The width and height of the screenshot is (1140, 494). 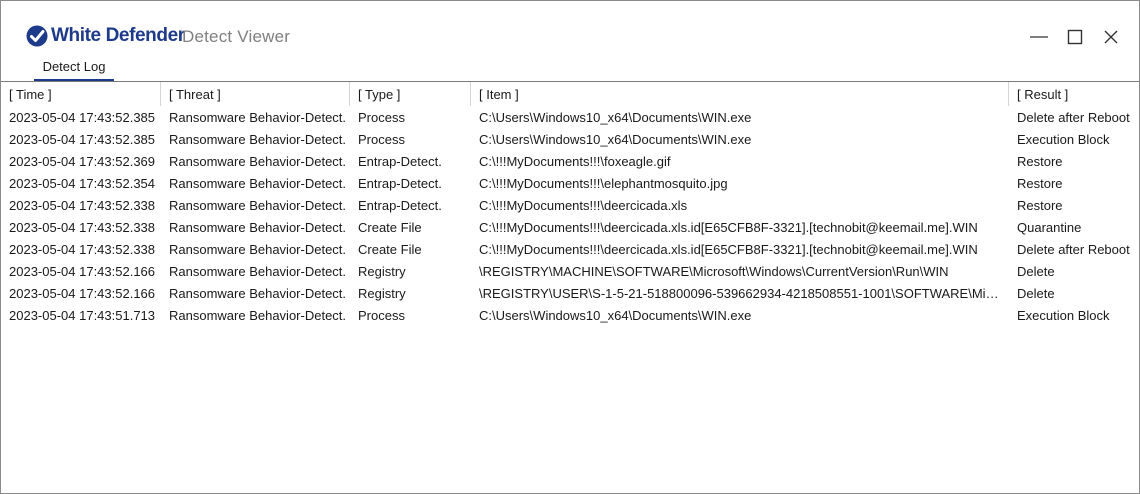 I want to click on checkmark-circle-icon, so click(x=37, y=36).